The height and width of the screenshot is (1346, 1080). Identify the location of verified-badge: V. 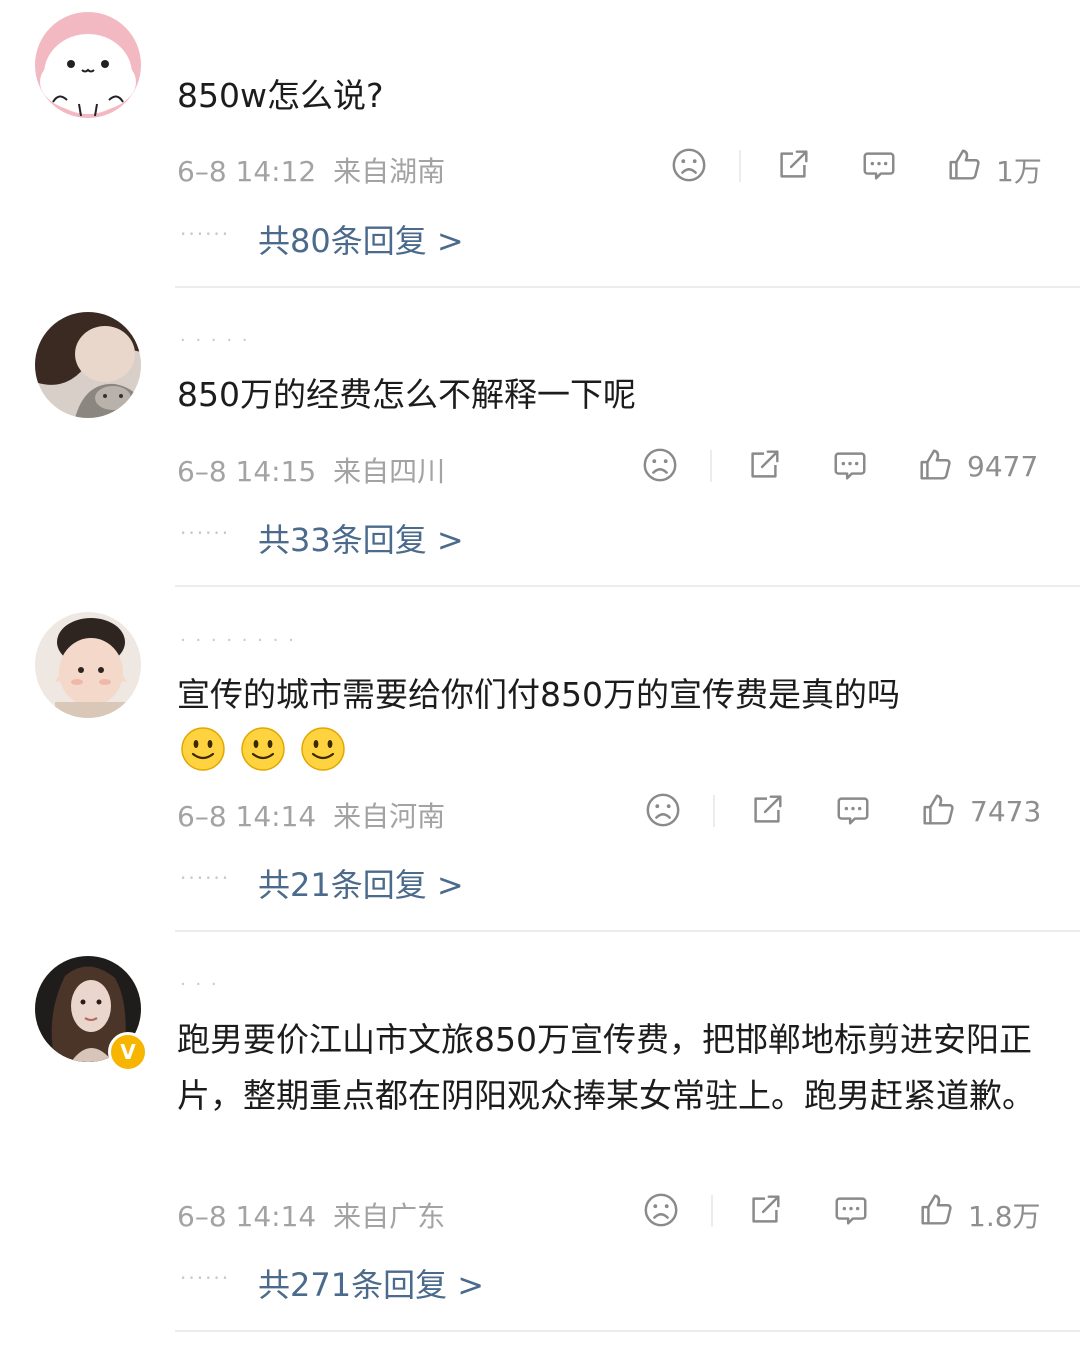
(128, 1052).